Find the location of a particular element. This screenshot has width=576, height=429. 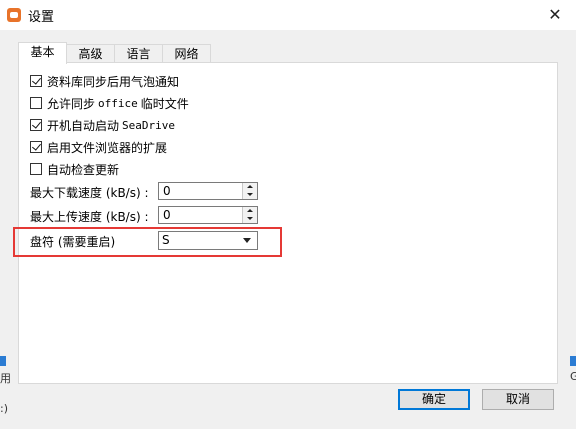

option-label-mono: office is located at coordinates (118, 103).